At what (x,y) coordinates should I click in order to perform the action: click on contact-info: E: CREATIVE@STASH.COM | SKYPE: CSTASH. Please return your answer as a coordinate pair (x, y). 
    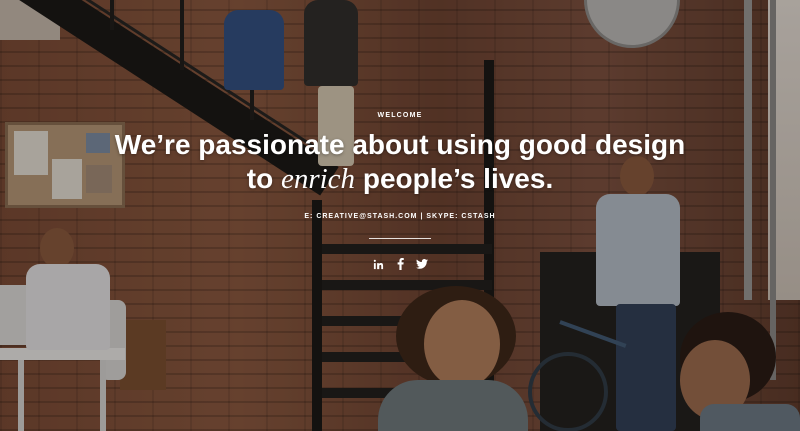
    Looking at the image, I should click on (400, 216).